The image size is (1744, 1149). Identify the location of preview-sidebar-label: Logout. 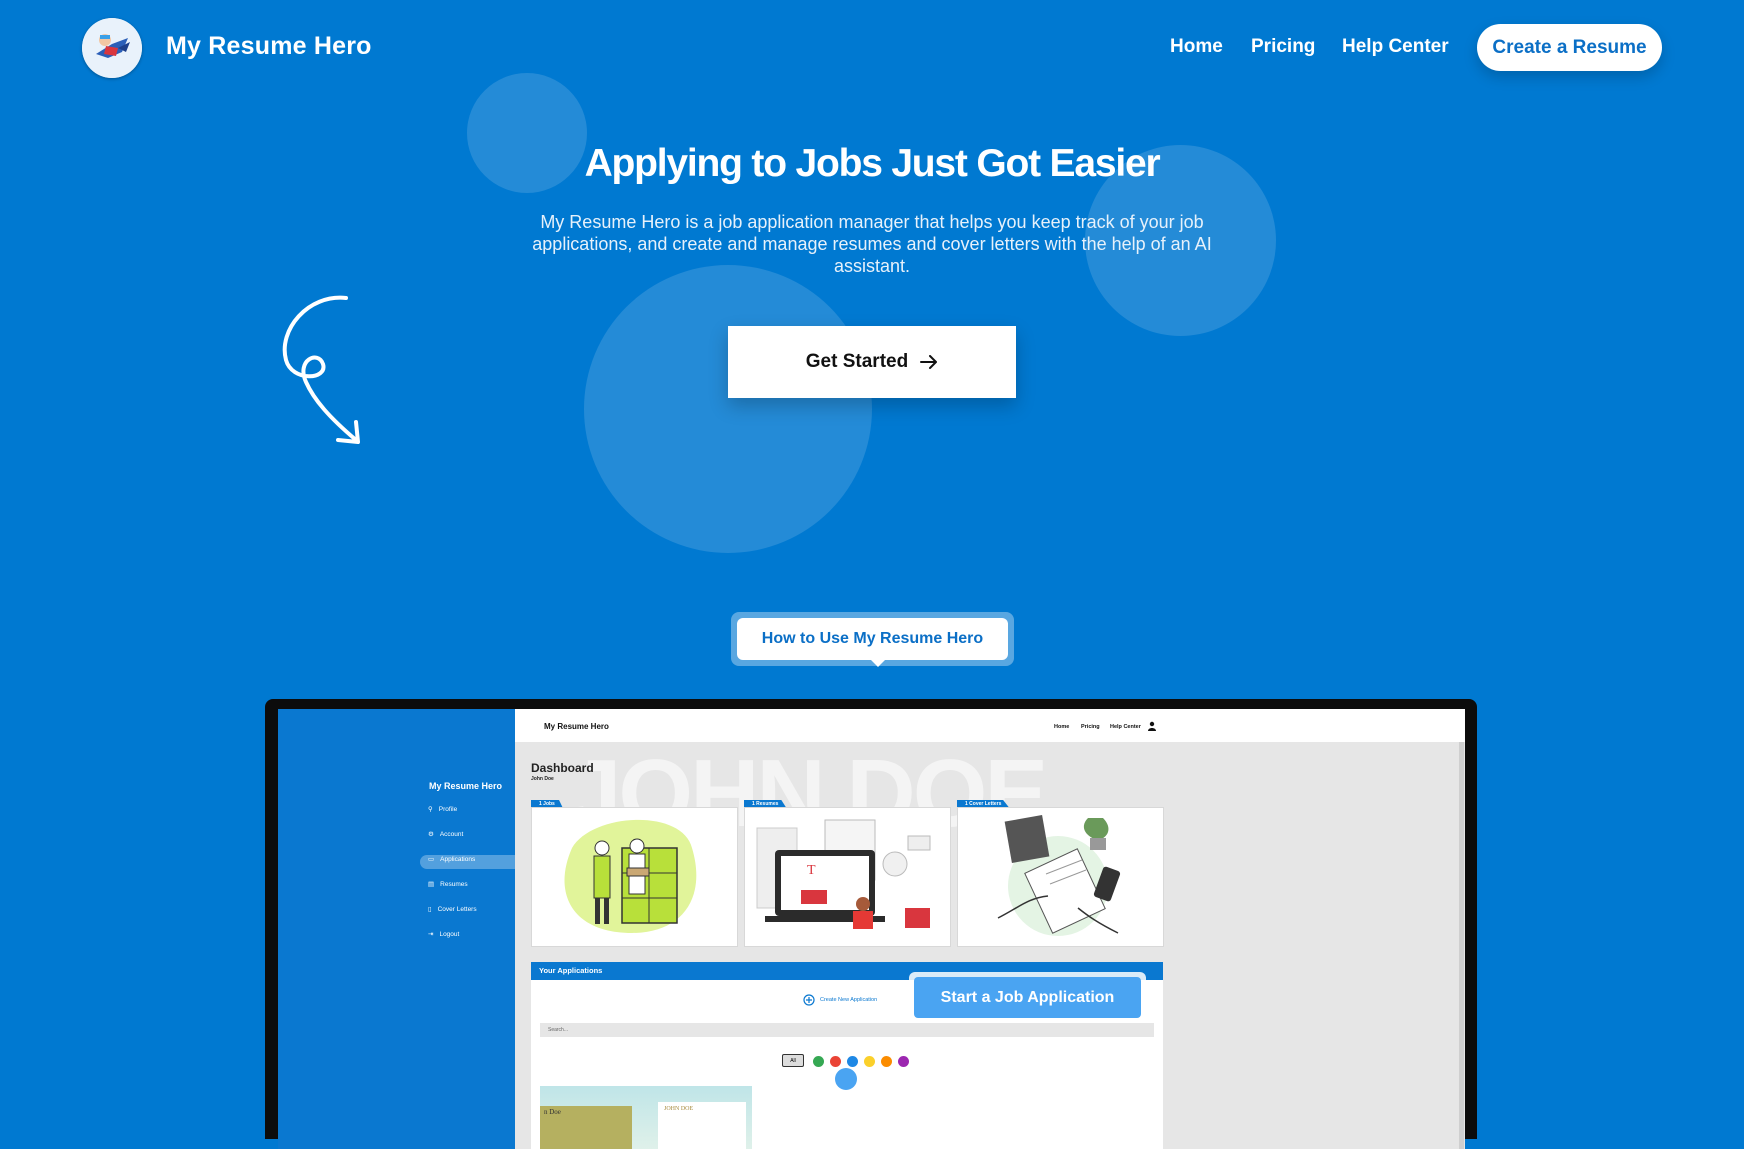
(449, 934).